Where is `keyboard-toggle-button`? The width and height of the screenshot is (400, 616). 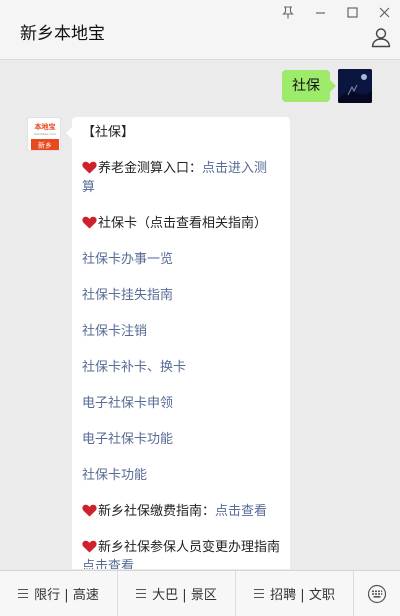 keyboard-toggle-button is located at coordinates (377, 593).